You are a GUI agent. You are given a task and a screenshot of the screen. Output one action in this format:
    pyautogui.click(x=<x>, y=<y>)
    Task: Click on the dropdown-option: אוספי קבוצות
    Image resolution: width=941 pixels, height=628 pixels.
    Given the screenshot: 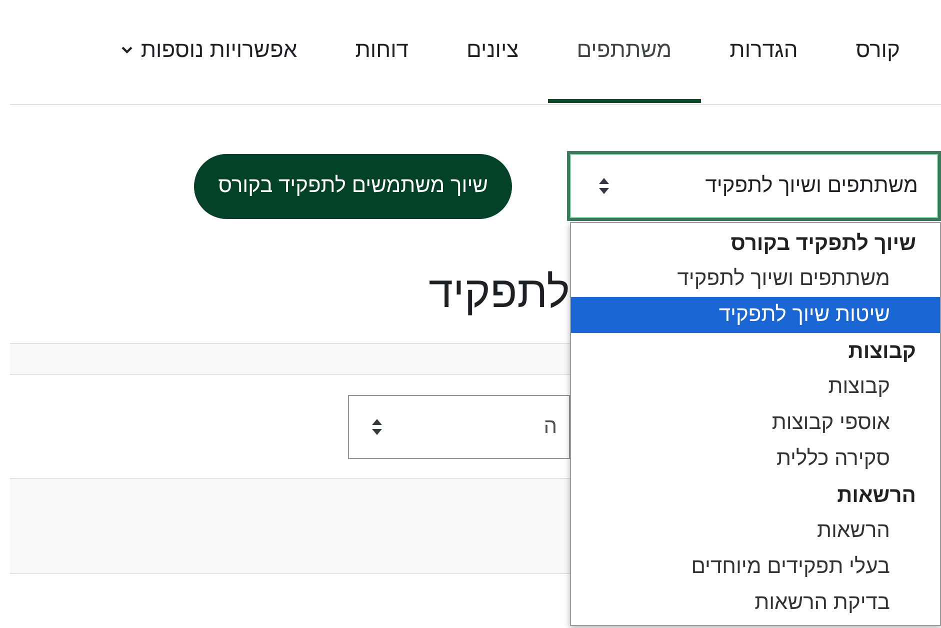 What is the action you would take?
    pyautogui.click(x=755, y=423)
    